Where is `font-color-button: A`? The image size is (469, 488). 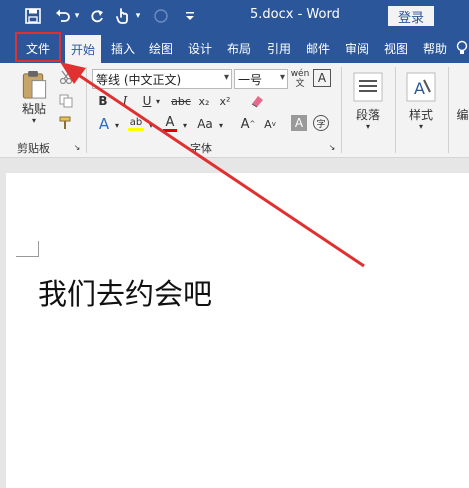
font-color-button: A is located at coordinates (170, 124).